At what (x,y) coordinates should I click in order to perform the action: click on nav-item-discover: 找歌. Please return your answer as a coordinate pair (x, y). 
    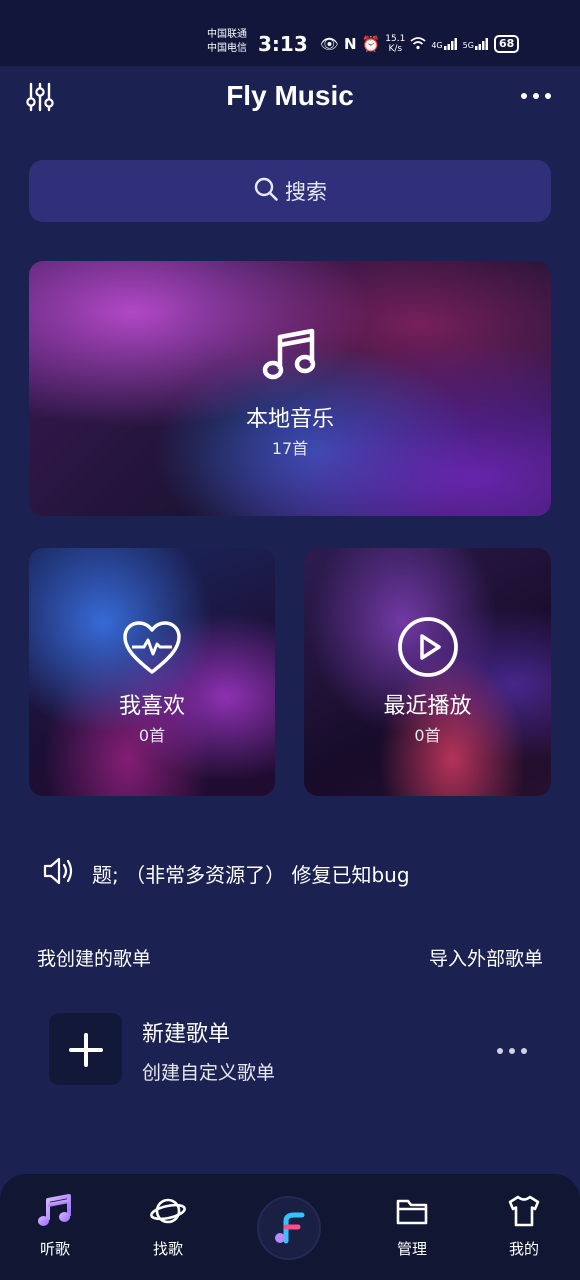
    Looking at the image, I should click on (168, 1225).